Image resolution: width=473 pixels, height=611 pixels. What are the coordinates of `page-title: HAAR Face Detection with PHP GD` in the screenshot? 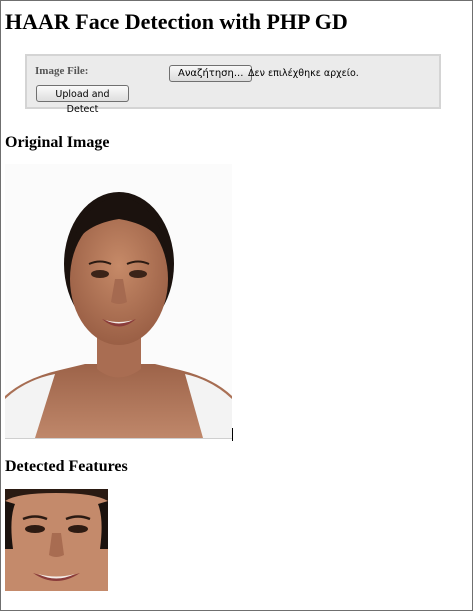 It's located at (176, 21).